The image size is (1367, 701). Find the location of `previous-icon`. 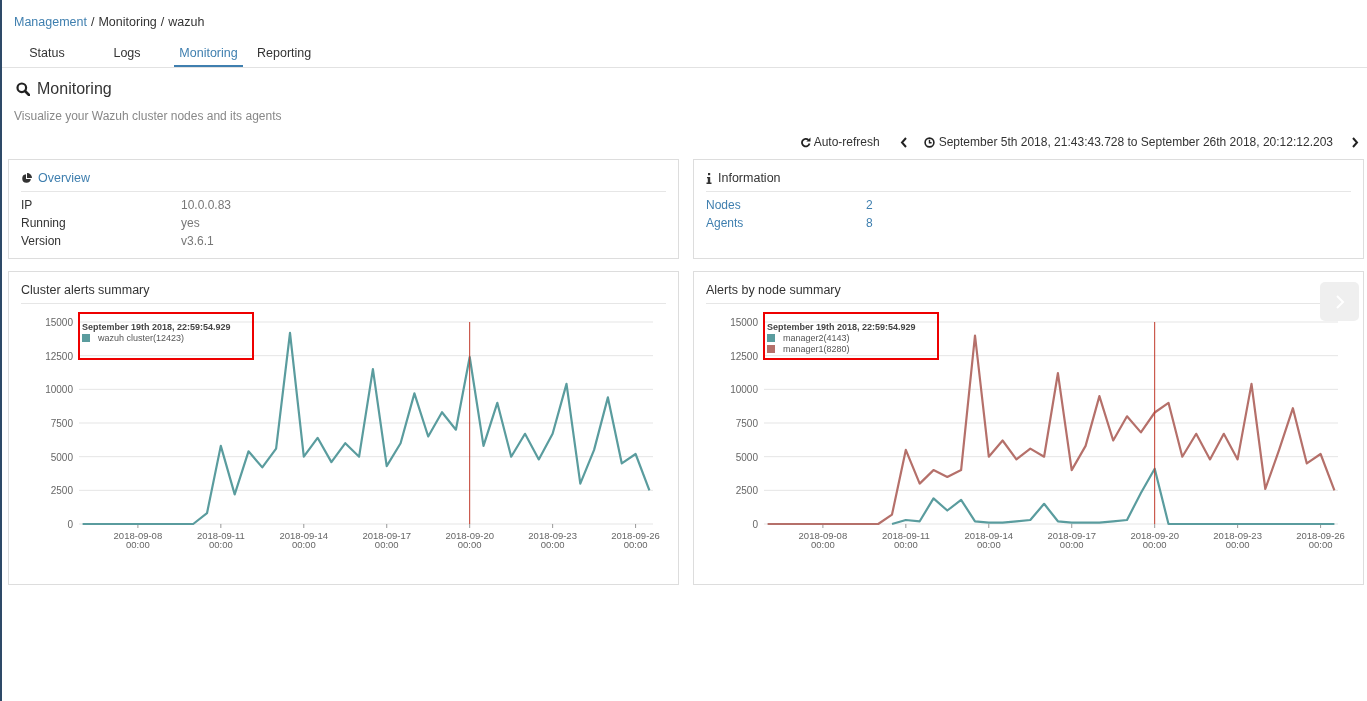

previous-icon is located at coordinates (903, 142).